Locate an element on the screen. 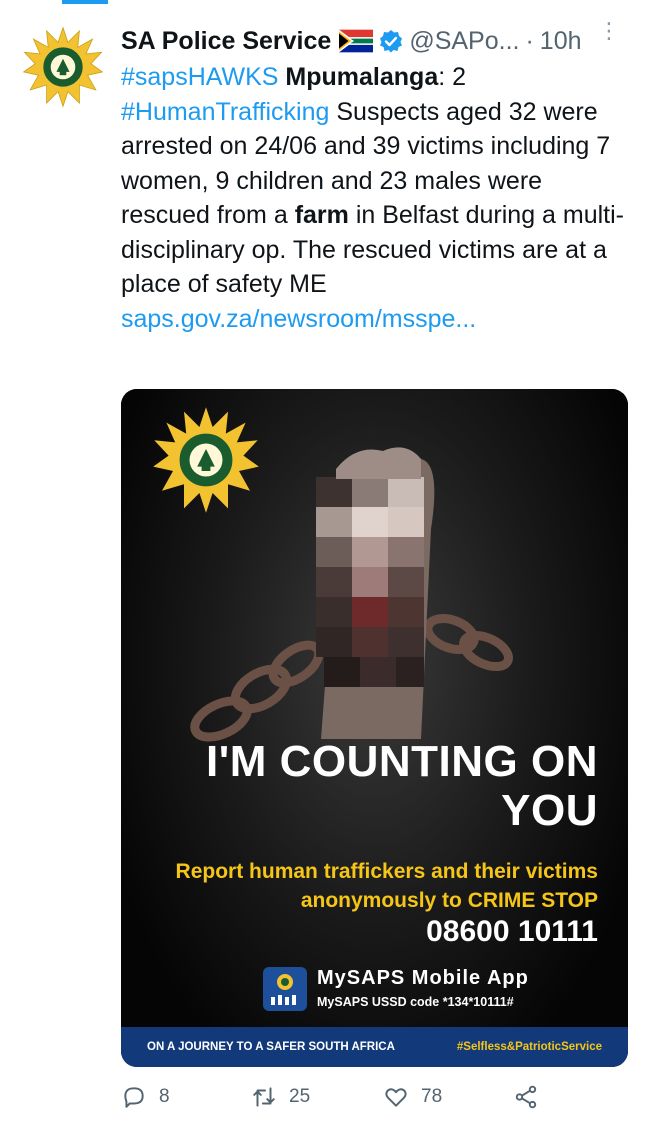  reply-button: 8 is located at coordinates (145, 1097).